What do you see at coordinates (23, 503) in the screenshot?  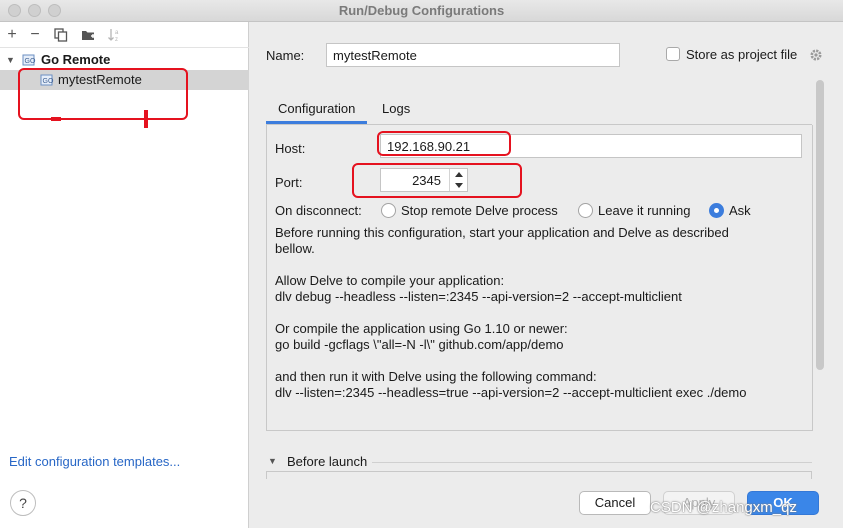 I see `help-button: ?` at bounding box center [23, 503].